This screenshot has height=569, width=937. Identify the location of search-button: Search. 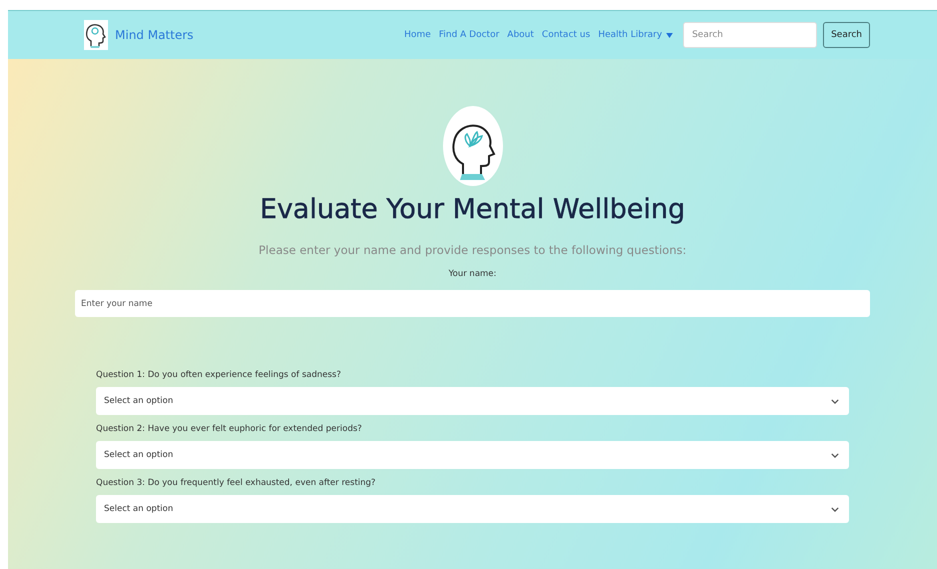
(846, 35).